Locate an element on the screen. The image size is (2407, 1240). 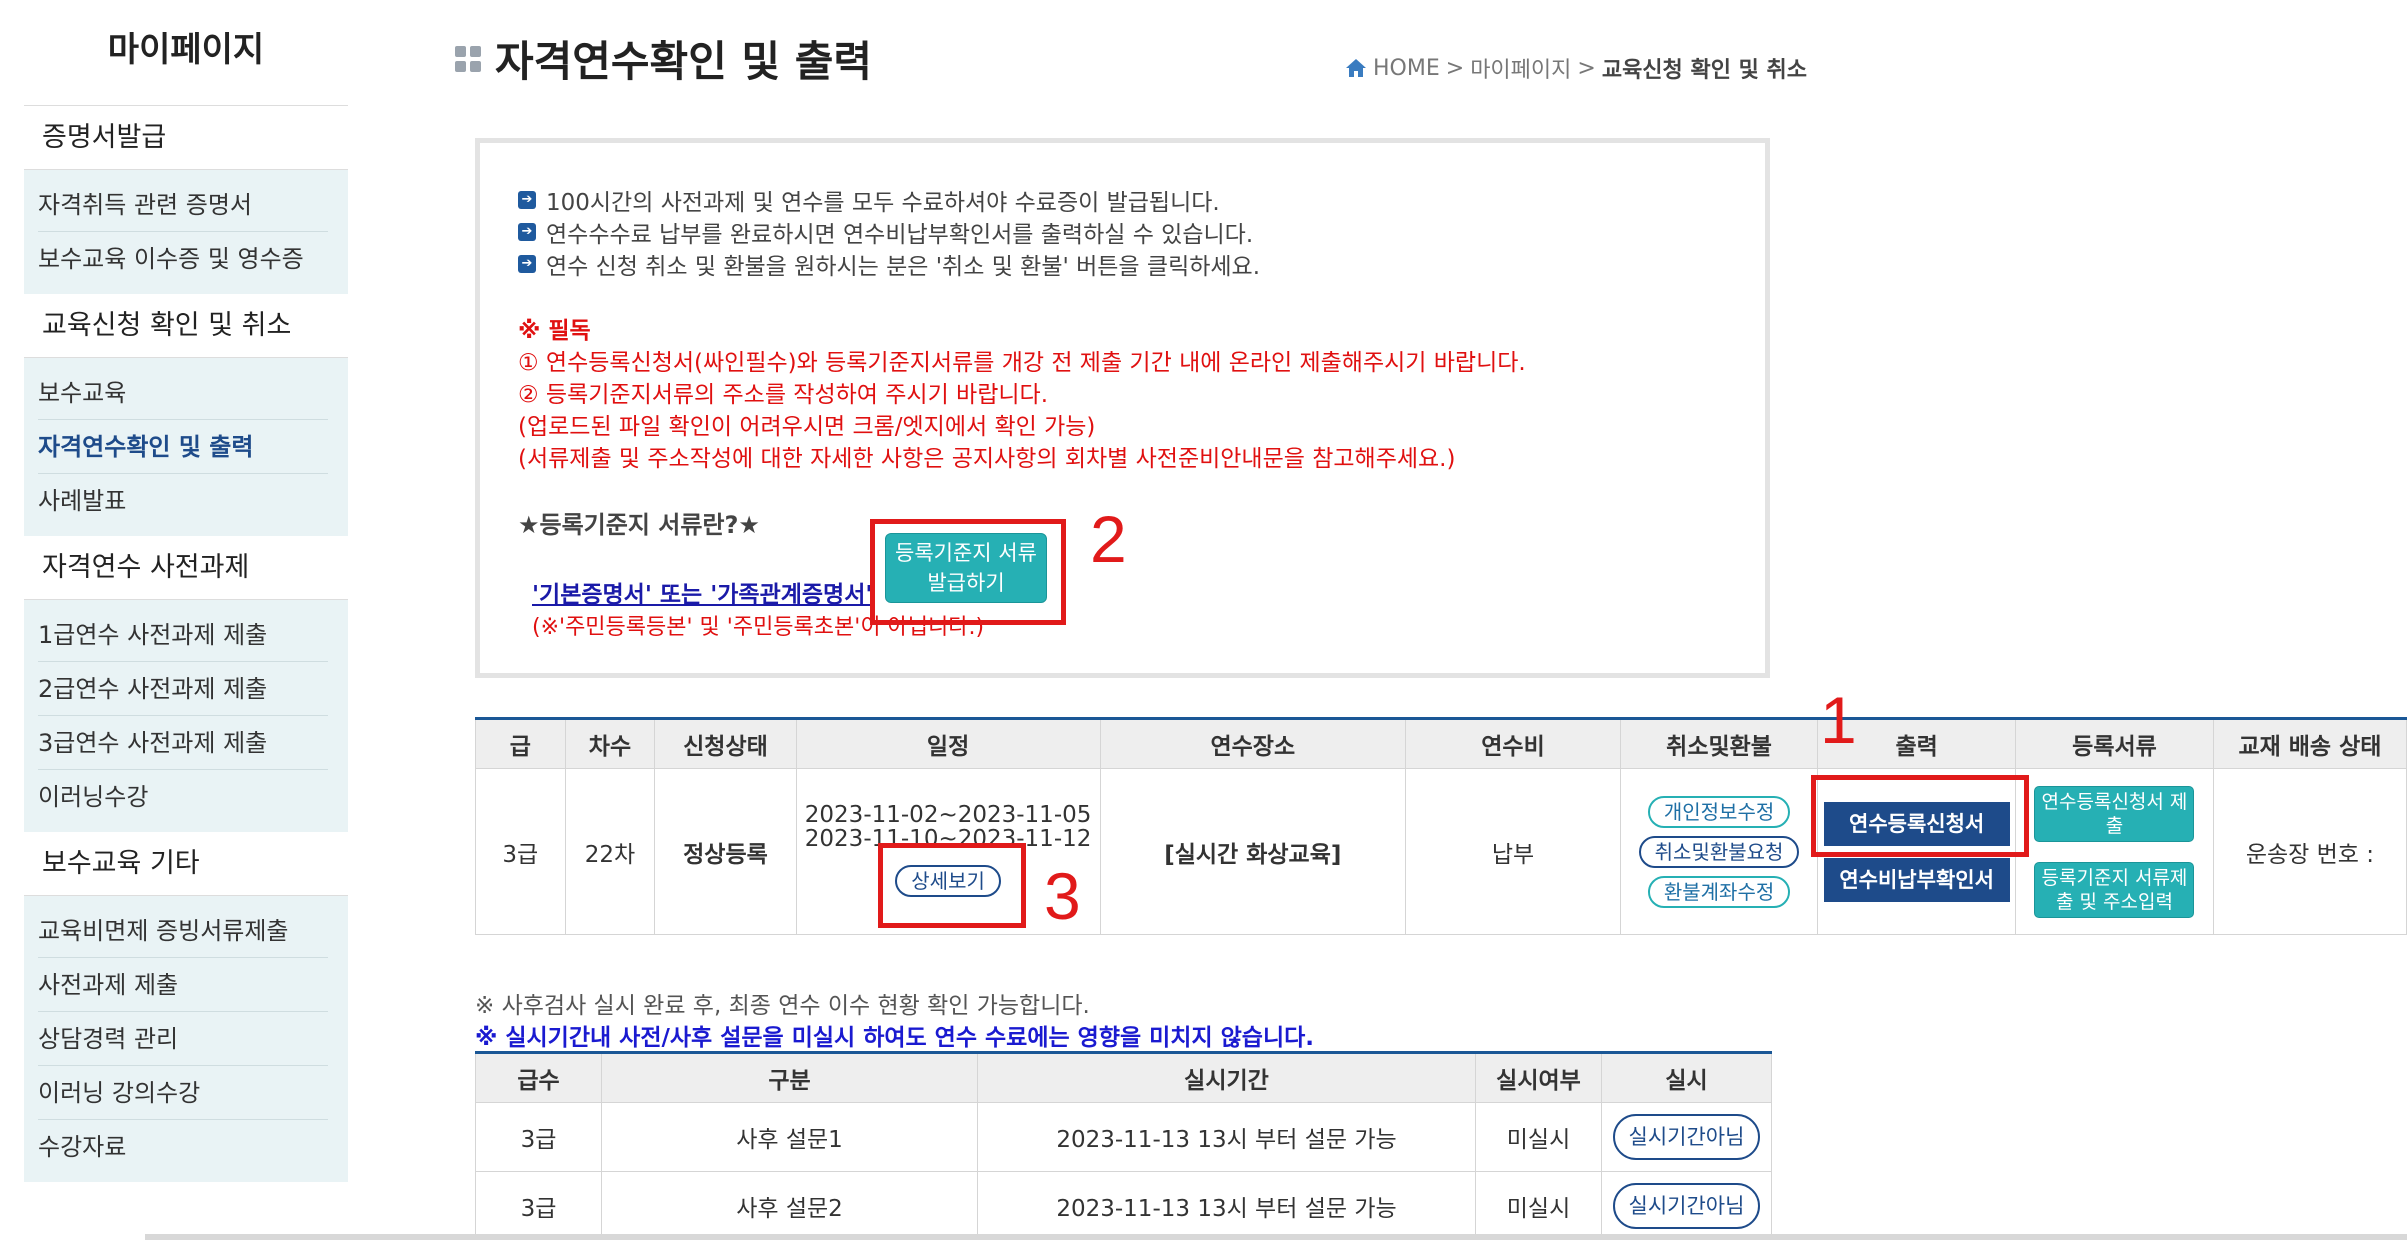
cell-place: [실시간 화상교육] is located at coordinates (1253, 851).